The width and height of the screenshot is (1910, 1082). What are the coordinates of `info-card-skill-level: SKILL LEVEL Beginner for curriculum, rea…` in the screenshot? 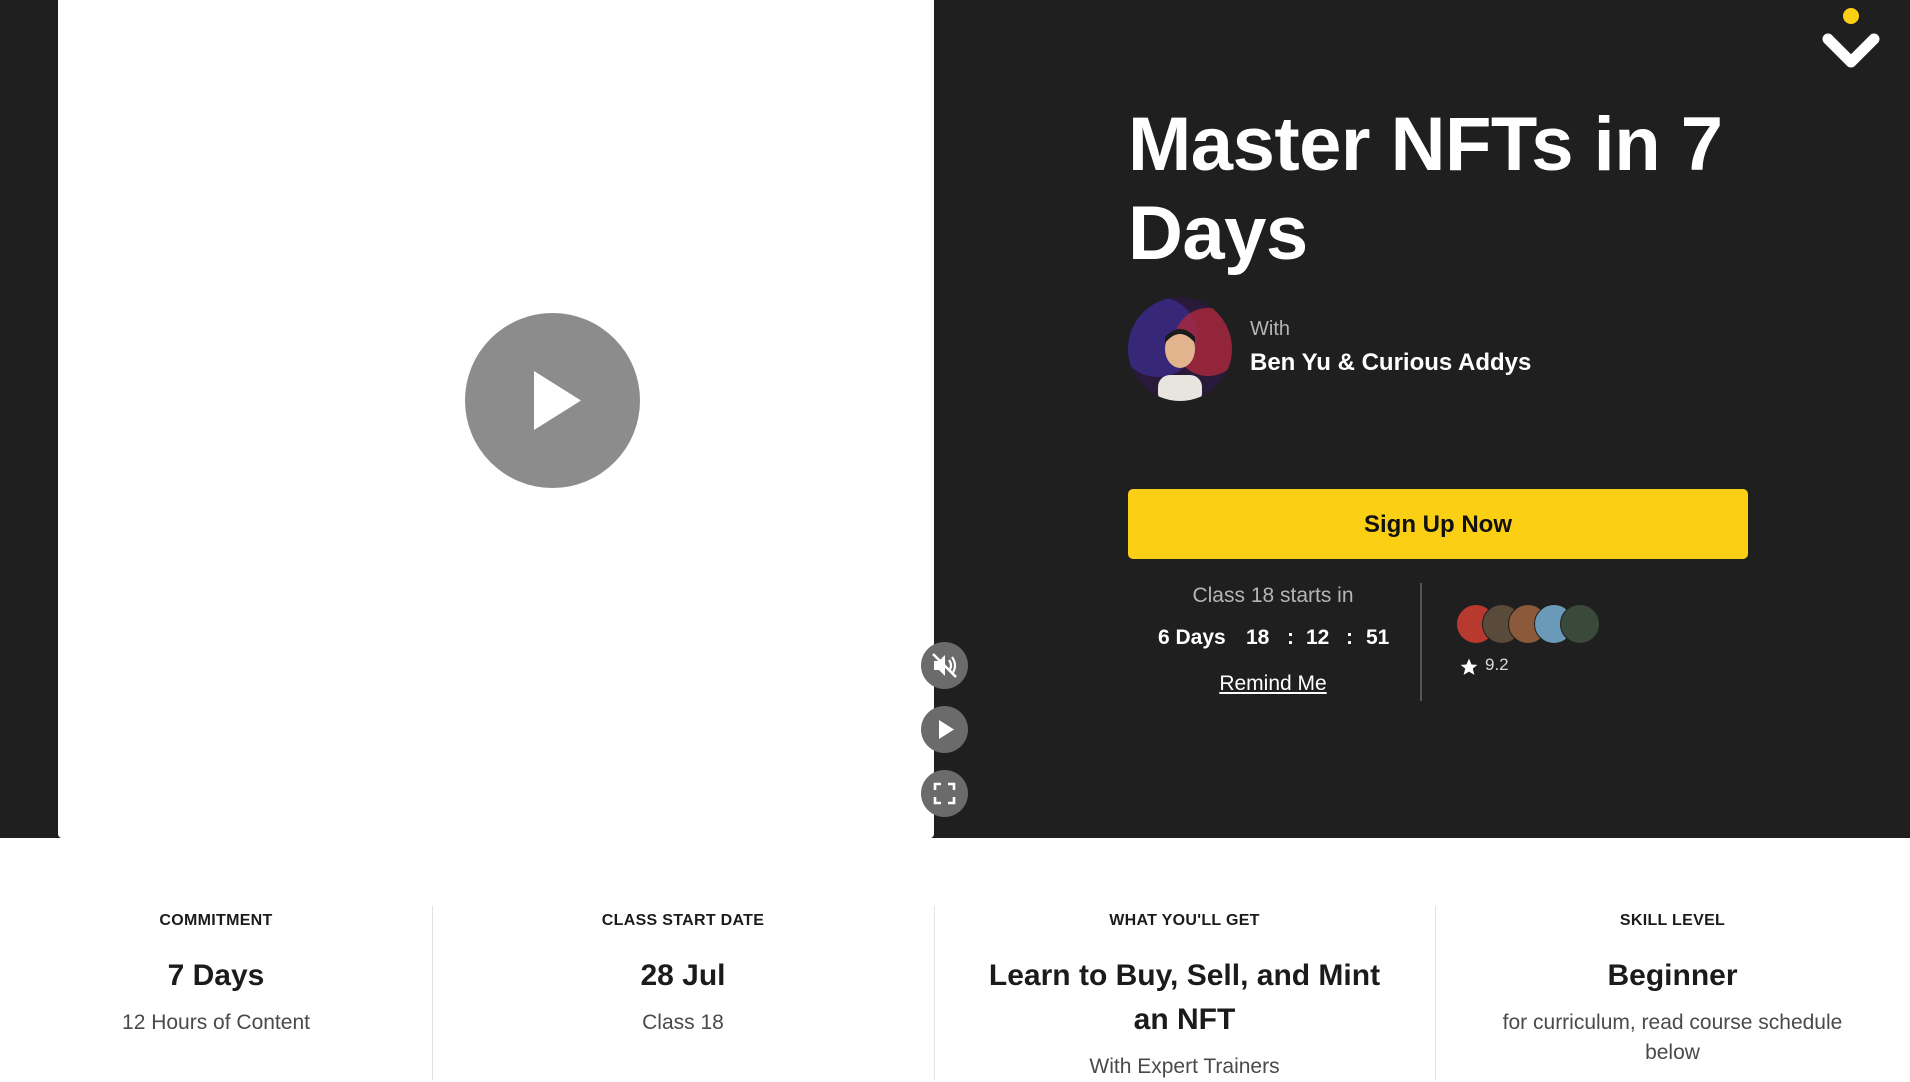 It's located at (1672, 959).